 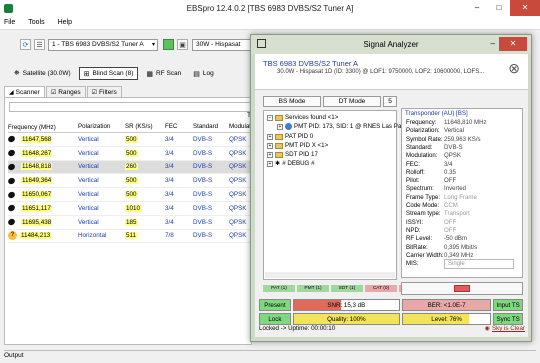 I want to click on property-value: Long Frame, so click(x=460, y=197).